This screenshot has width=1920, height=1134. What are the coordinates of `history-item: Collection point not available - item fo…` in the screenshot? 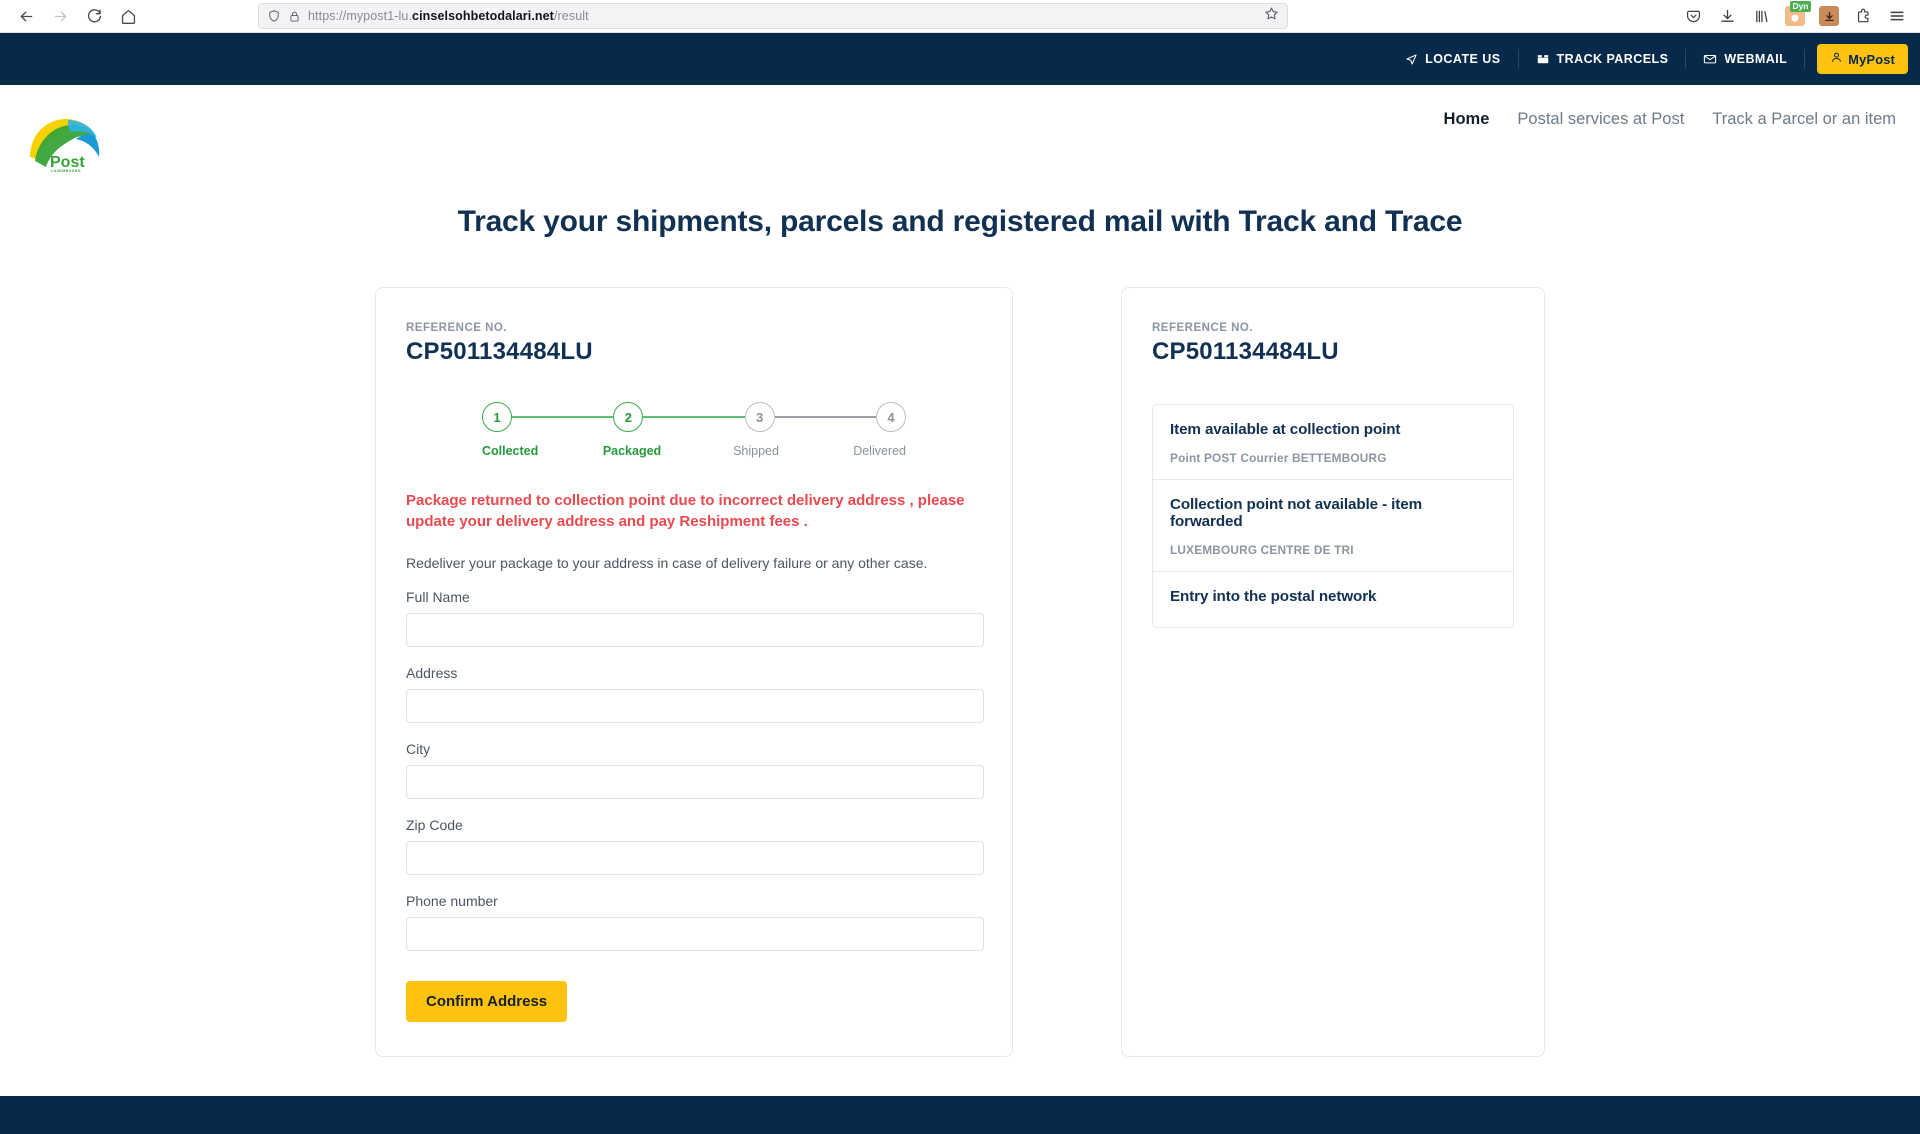 It's located at (1333, 526).